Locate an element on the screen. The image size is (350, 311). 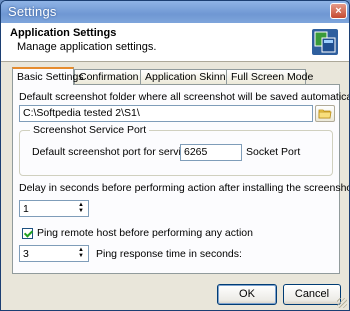
window-title: Settings is located at coordinates (32, 11).